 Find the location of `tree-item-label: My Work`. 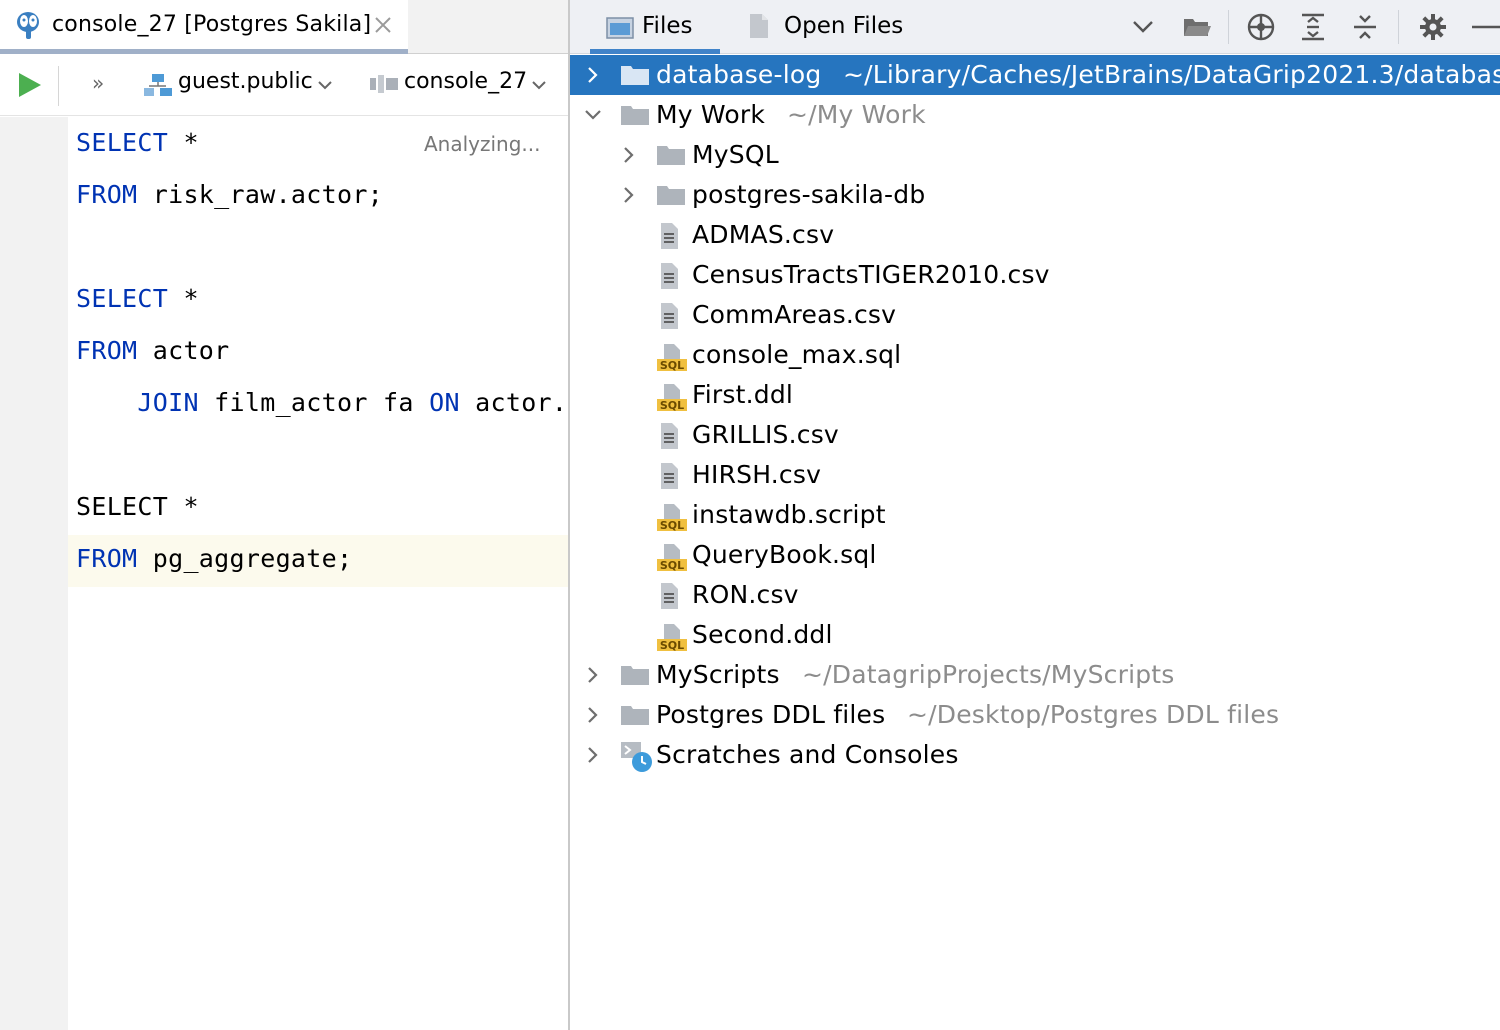

tree-item-label: My Work is located at coordinates (711, 114).